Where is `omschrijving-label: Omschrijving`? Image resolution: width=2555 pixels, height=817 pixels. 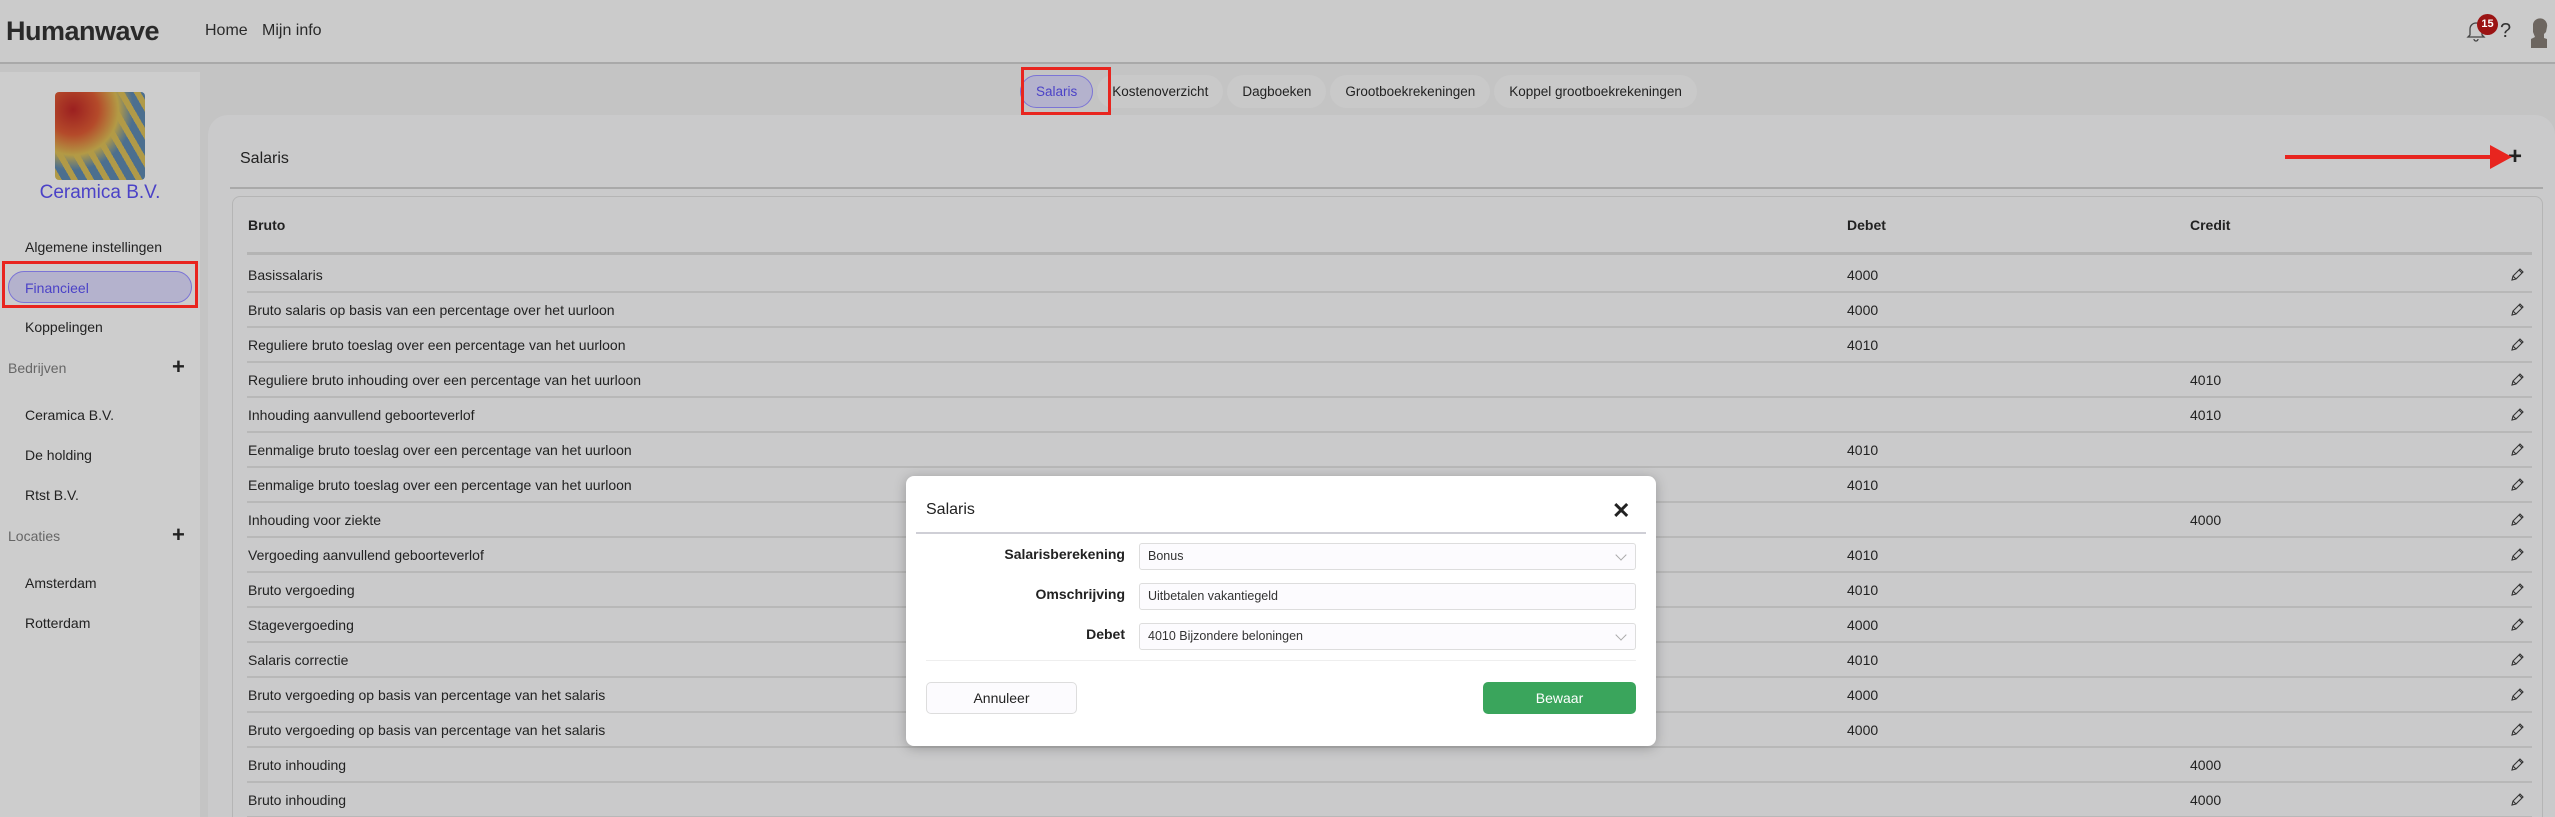
omschrijving-label: Omschrijving is located at coordinates (1080, 594).